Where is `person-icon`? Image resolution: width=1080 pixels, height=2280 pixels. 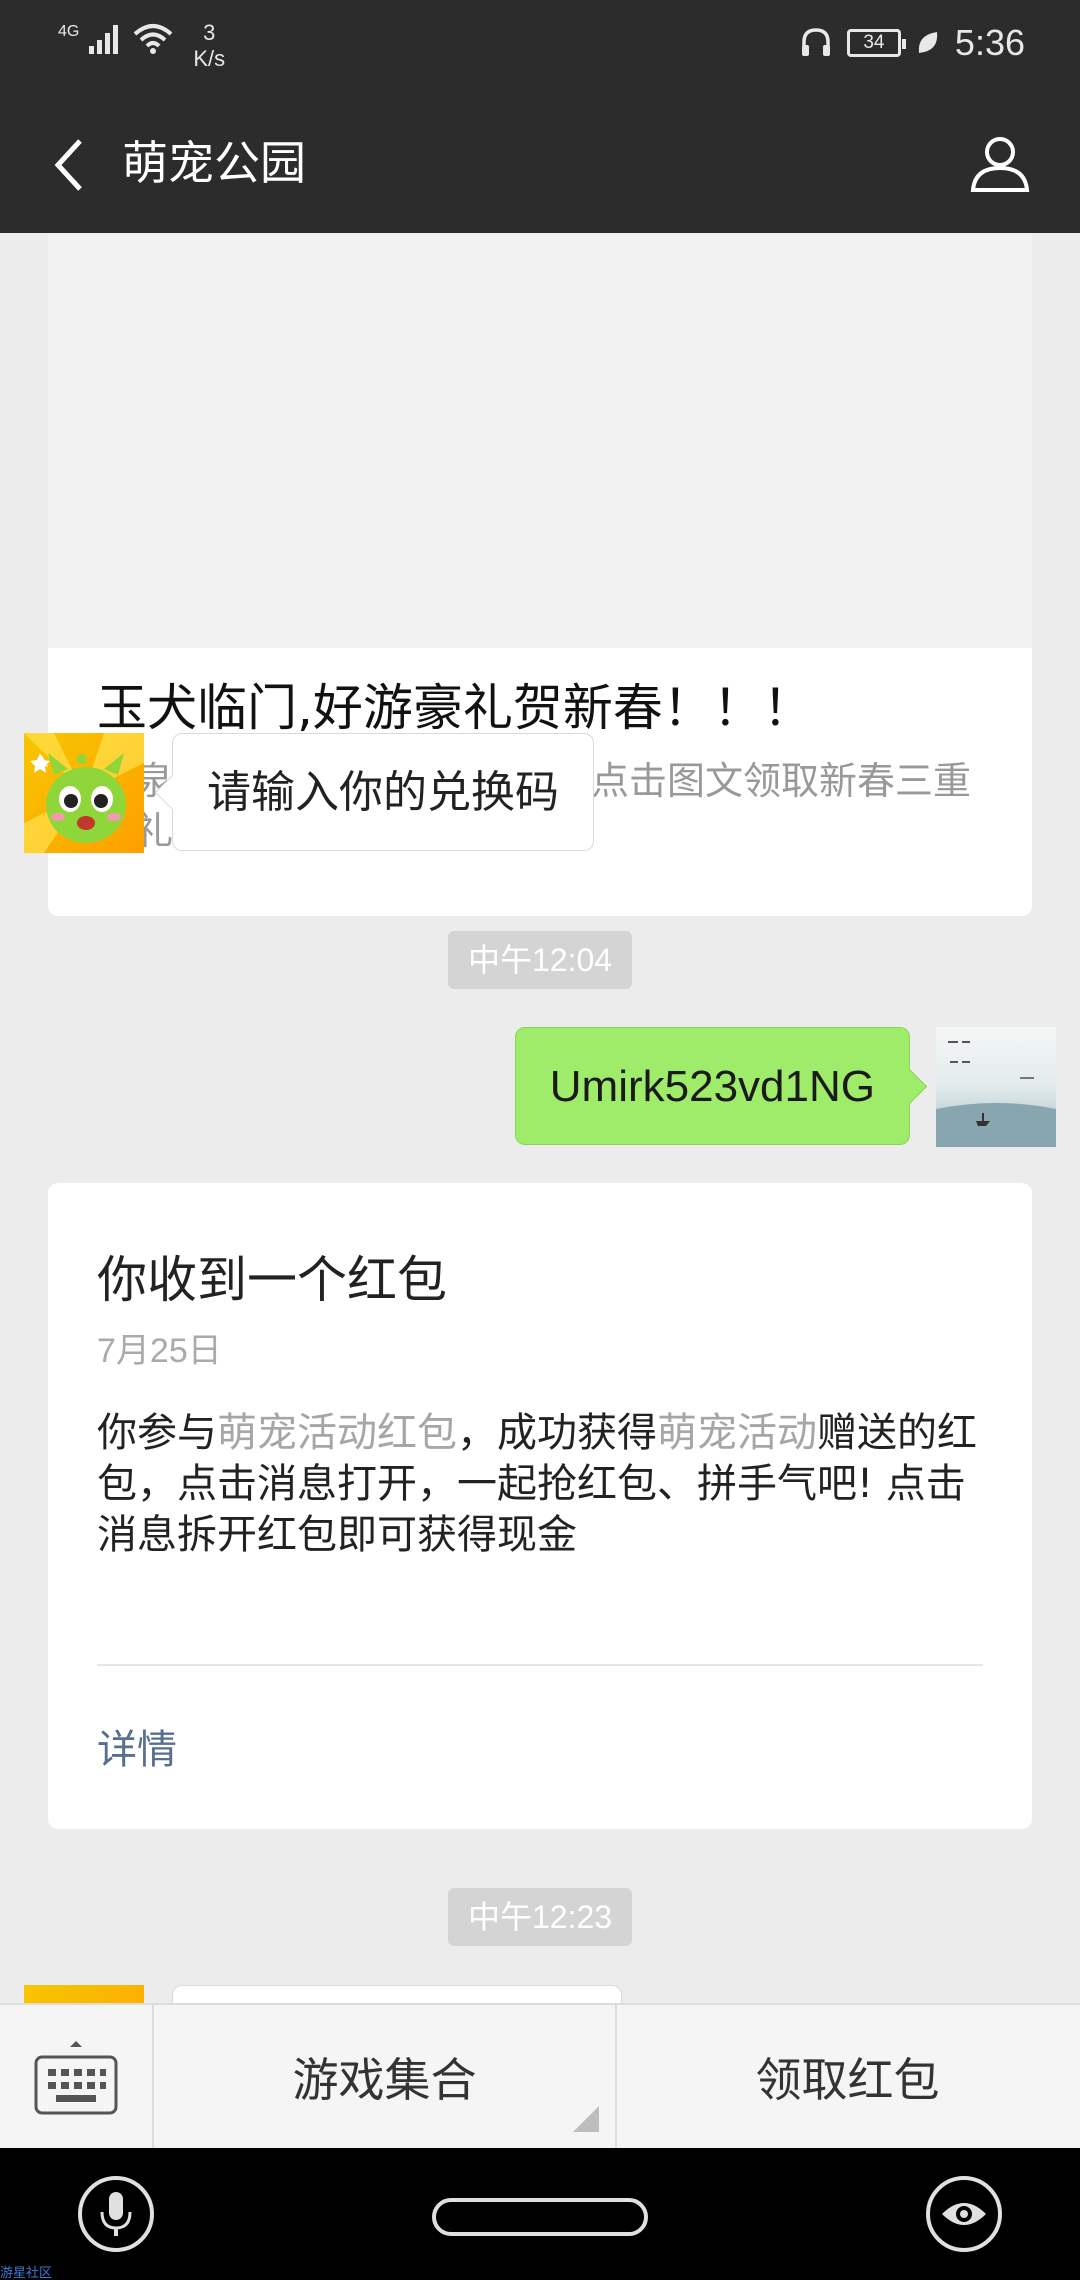 person-icon is located at coordinates (1000, 164).